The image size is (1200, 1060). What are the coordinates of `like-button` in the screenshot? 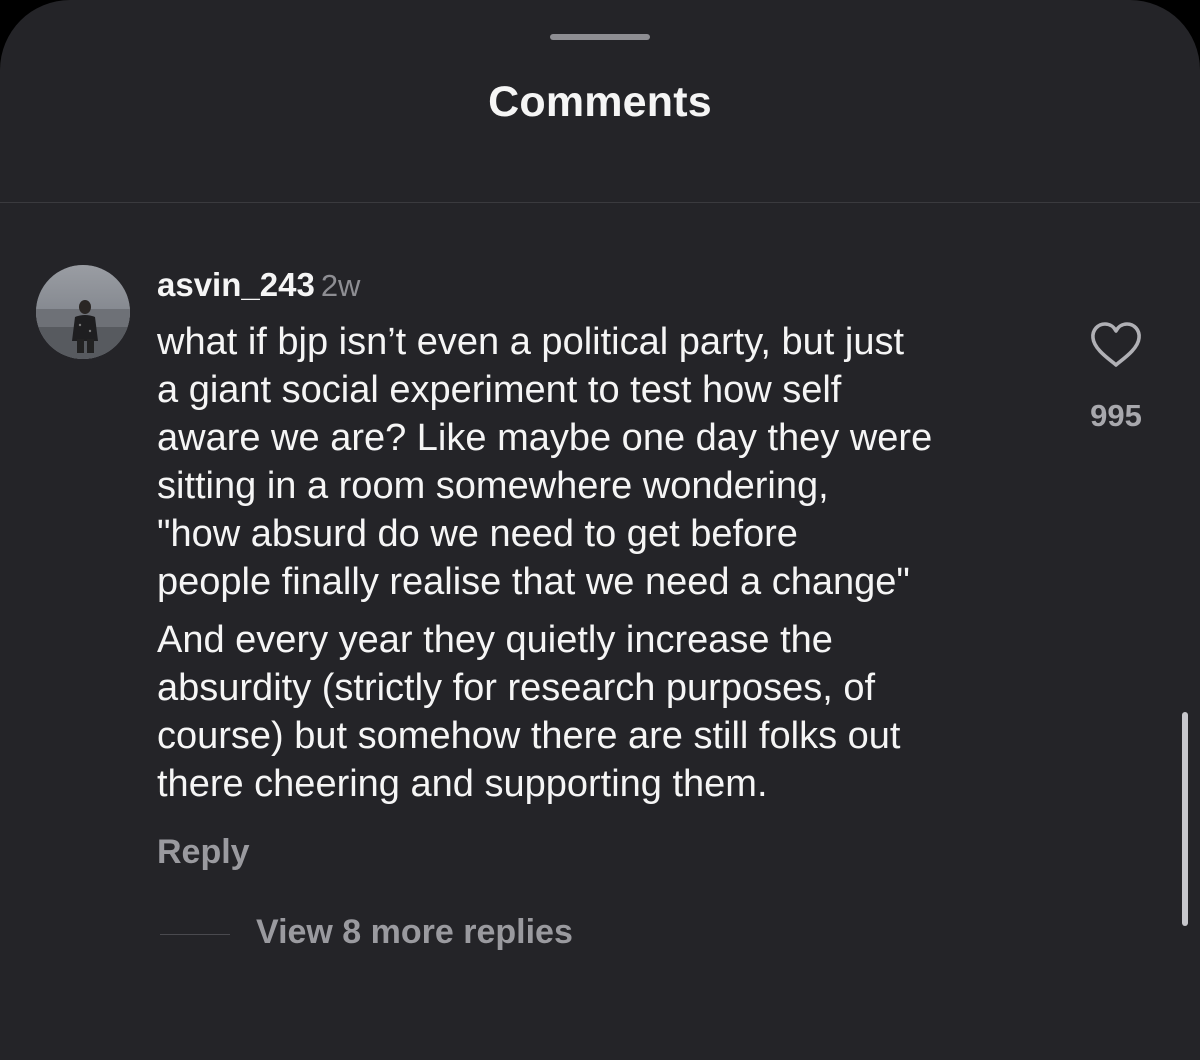 It's located at (1116, 345).